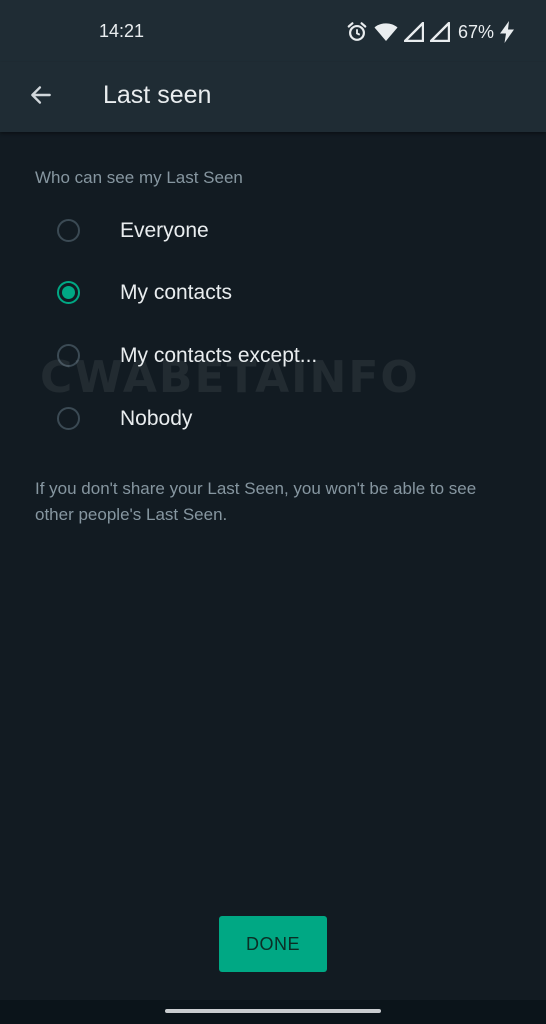  What do you see at coordinates (176, 292) in the screenshot?
I see `option-label: My contacts` at bounding box center [176, 292].